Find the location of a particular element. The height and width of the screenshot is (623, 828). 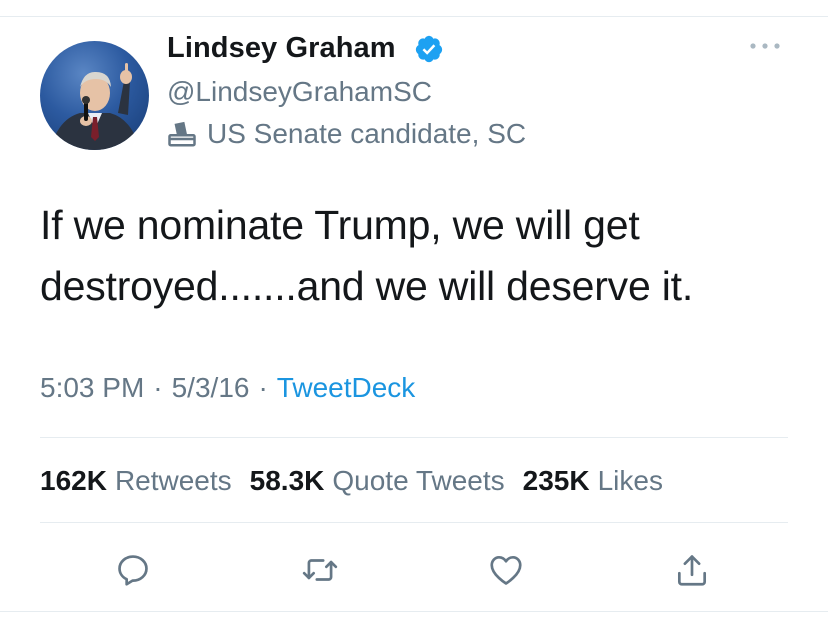

tweet-text-line: If we nominate Trump, we will get is located at coordinates (340, 225).